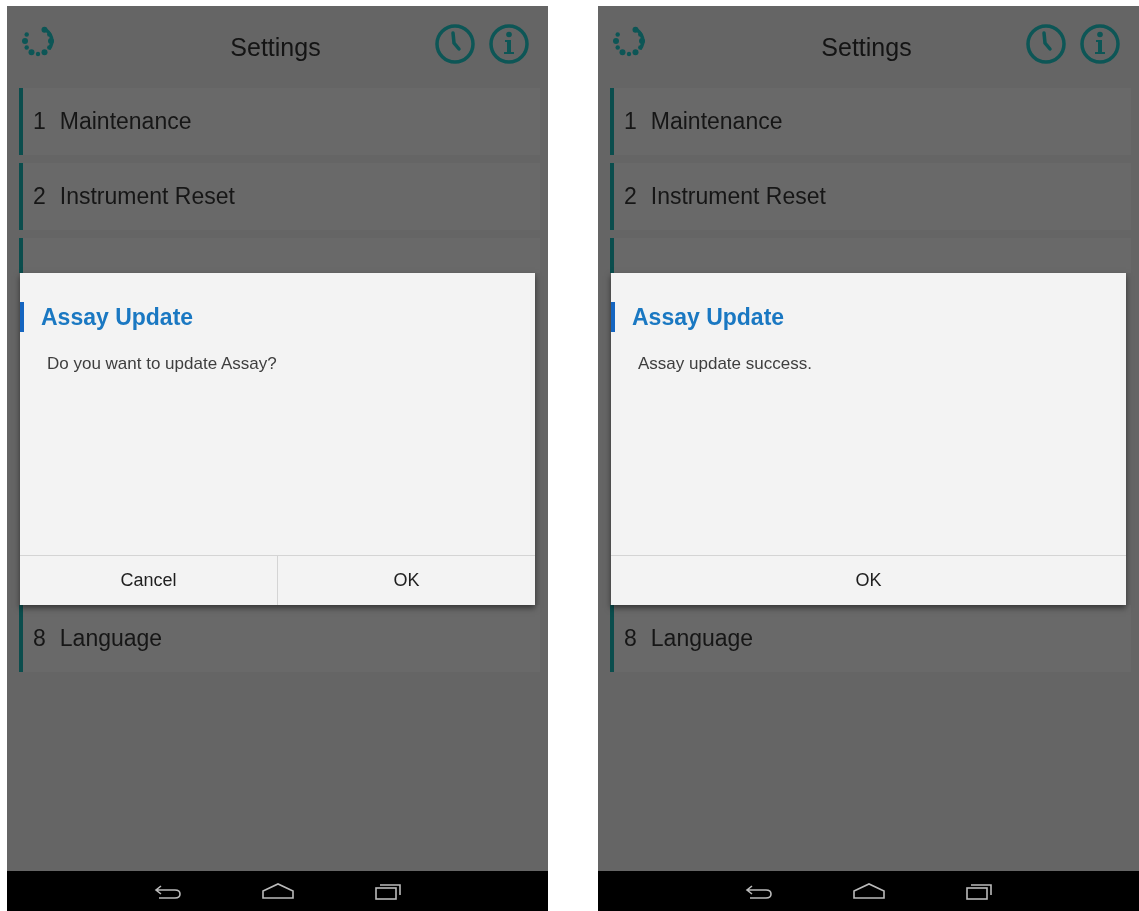 Image resolution: width=1139 pixels, height=911 pixels. Describe the element at coordinates (148, 580) in the screenshot. I see `dialog-button: Cancel` at that location.